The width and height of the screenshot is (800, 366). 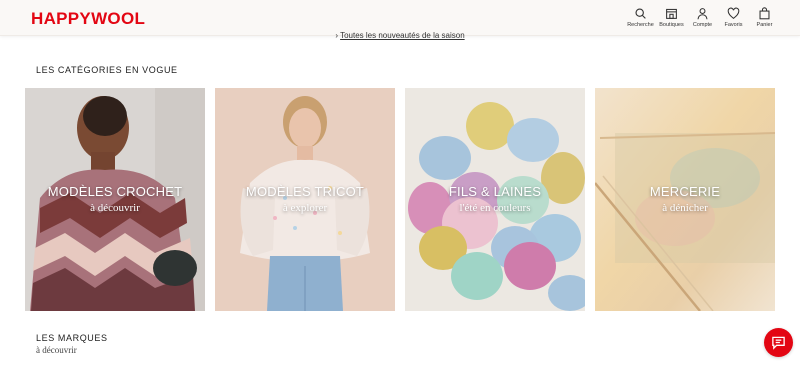 I want to click on promo-bar: › Toutes les nouveautés de la saison, so click(x=400, y=35).